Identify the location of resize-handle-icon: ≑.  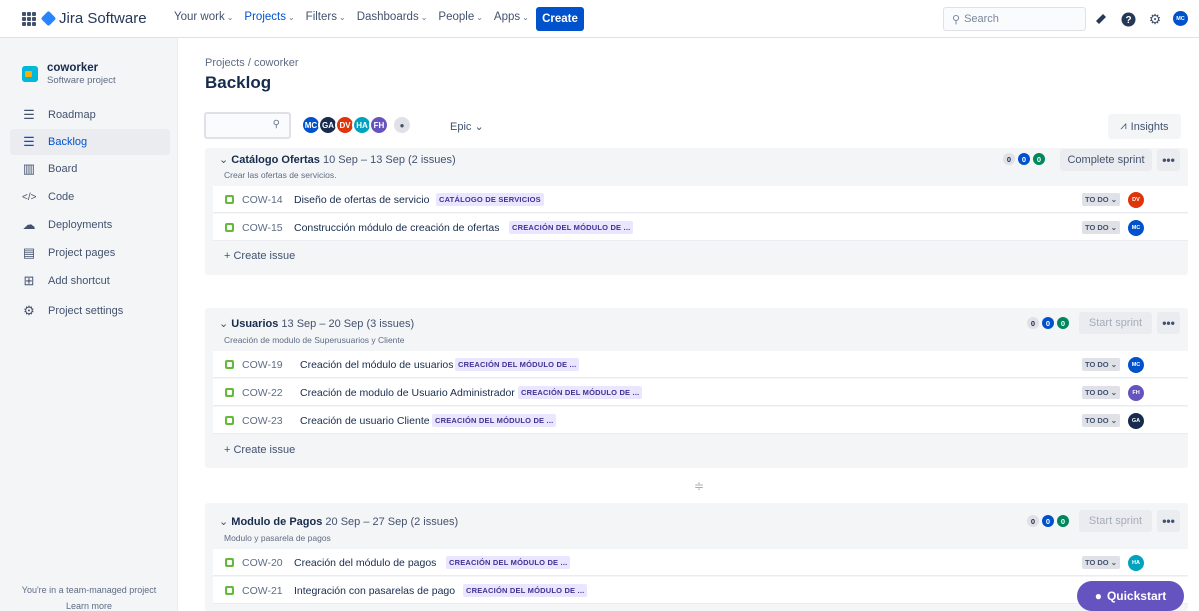
(699, 486).